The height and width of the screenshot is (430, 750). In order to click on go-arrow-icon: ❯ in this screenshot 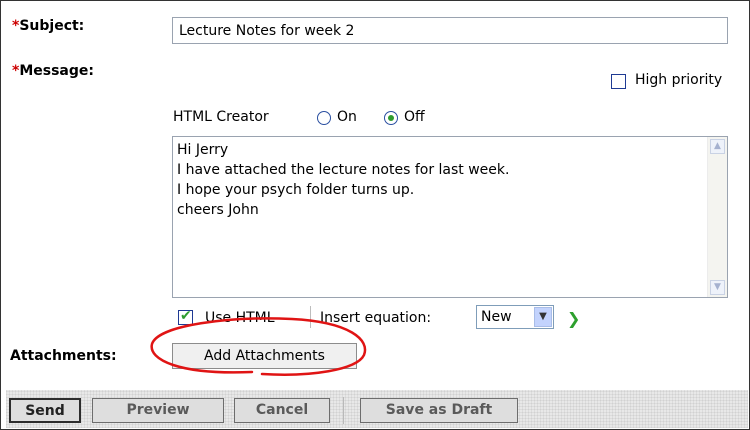, I will do `click(573, 318)`.